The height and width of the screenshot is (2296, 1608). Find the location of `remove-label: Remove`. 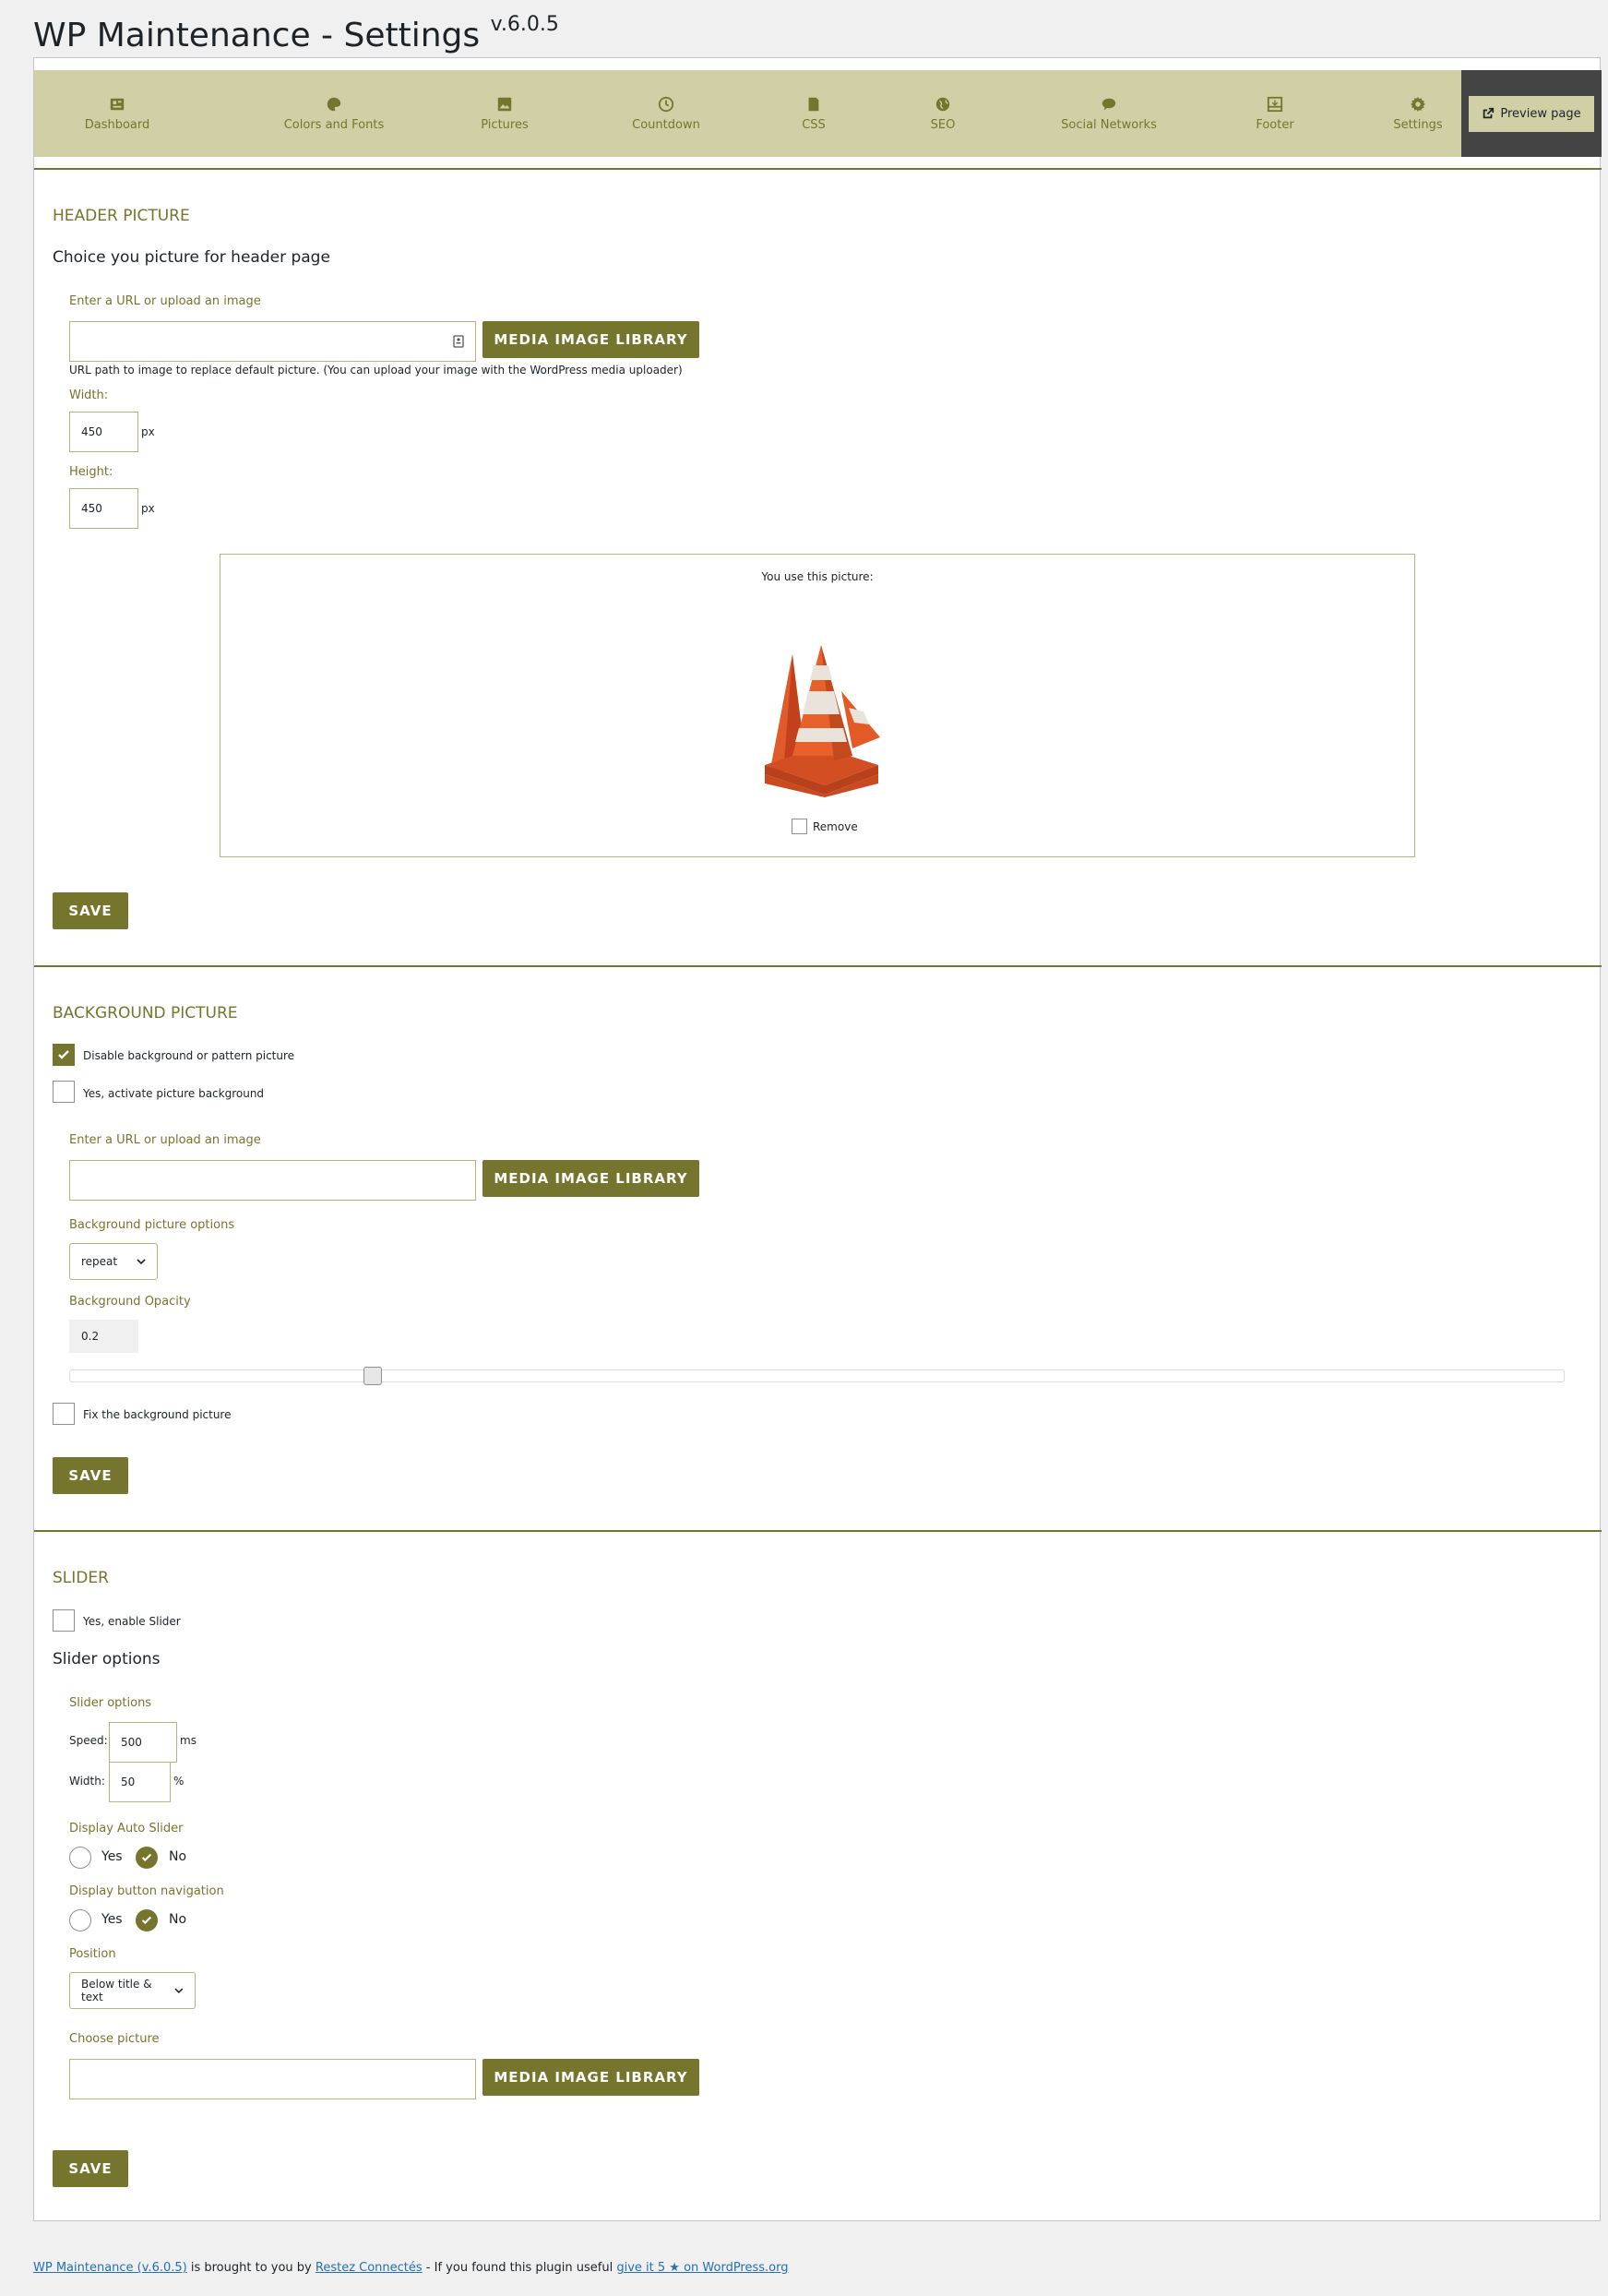

remove-label: Remove is located at coordinates (835, 826).